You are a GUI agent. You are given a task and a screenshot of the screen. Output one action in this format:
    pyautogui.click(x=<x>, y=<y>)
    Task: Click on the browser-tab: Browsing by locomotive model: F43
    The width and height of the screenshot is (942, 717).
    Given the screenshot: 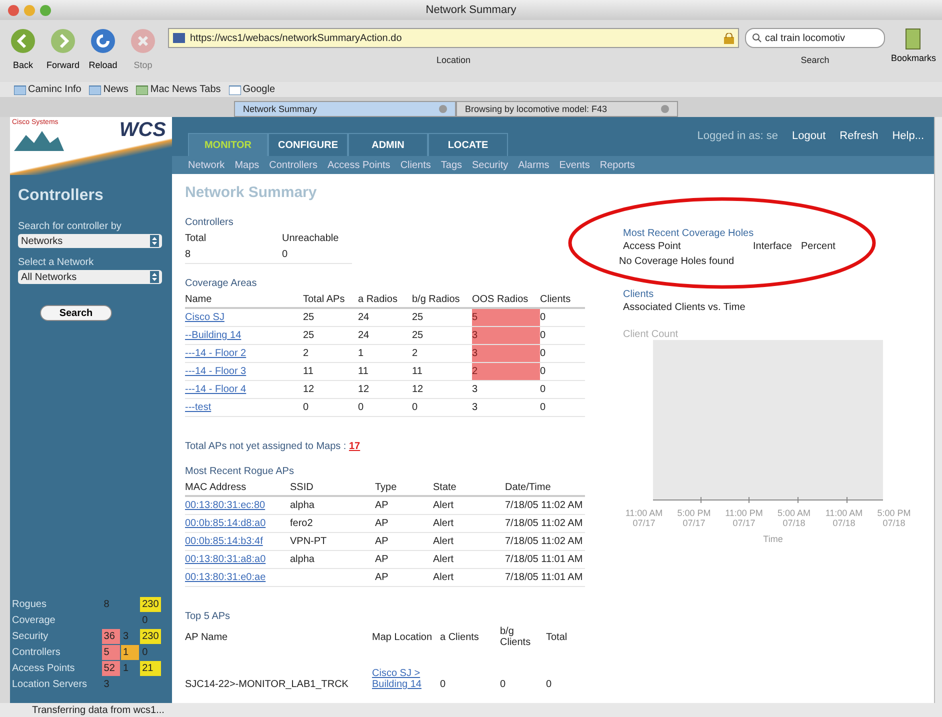 What is the action you would take?
    pyautogui.click(x=567, y=109)
    